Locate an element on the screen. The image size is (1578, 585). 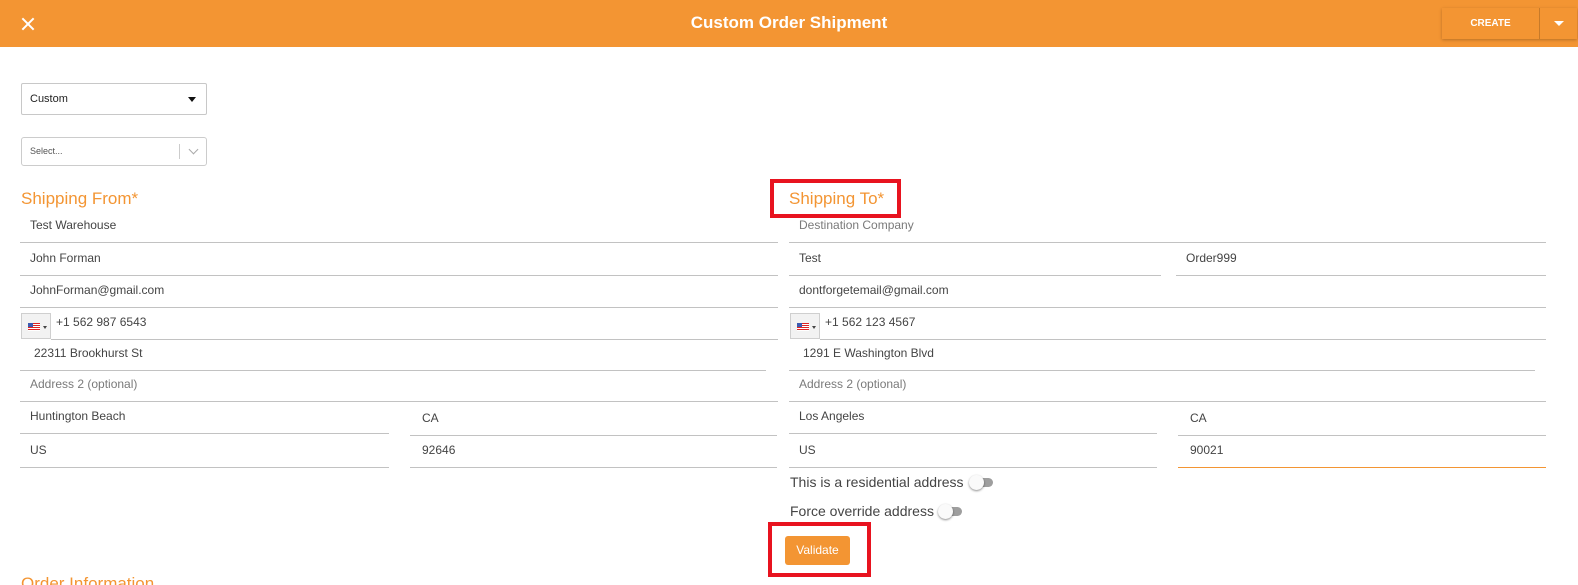
to-address1-field: 1291 E Washington Blvd is located at coordinates (1162, 356).